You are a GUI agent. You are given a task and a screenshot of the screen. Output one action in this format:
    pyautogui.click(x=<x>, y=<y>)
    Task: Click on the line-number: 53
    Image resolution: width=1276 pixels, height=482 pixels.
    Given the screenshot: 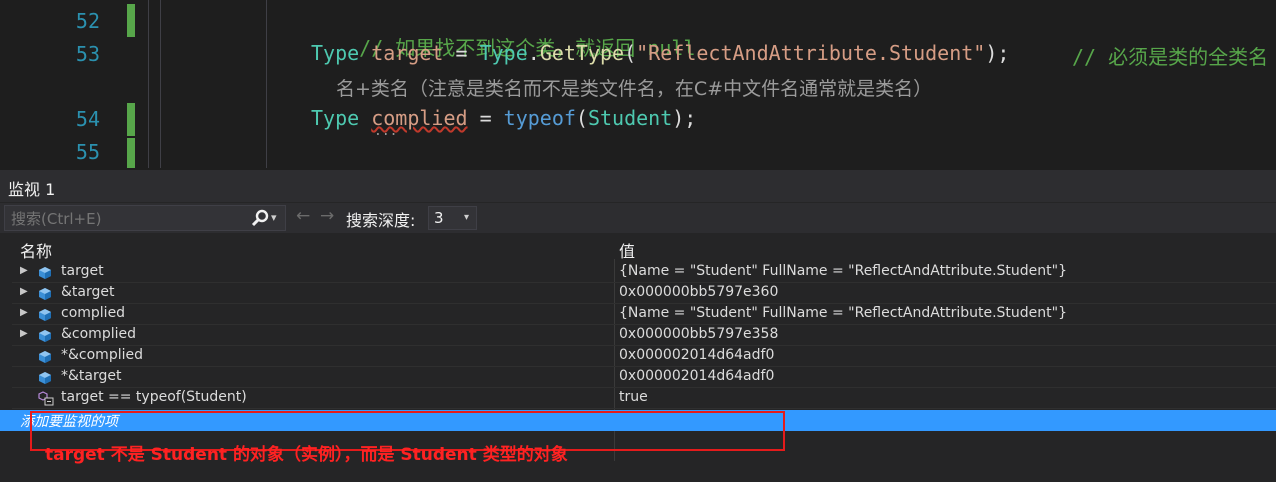 What is the action you would take?
    pyautogui.click(x=87, y=54)
    